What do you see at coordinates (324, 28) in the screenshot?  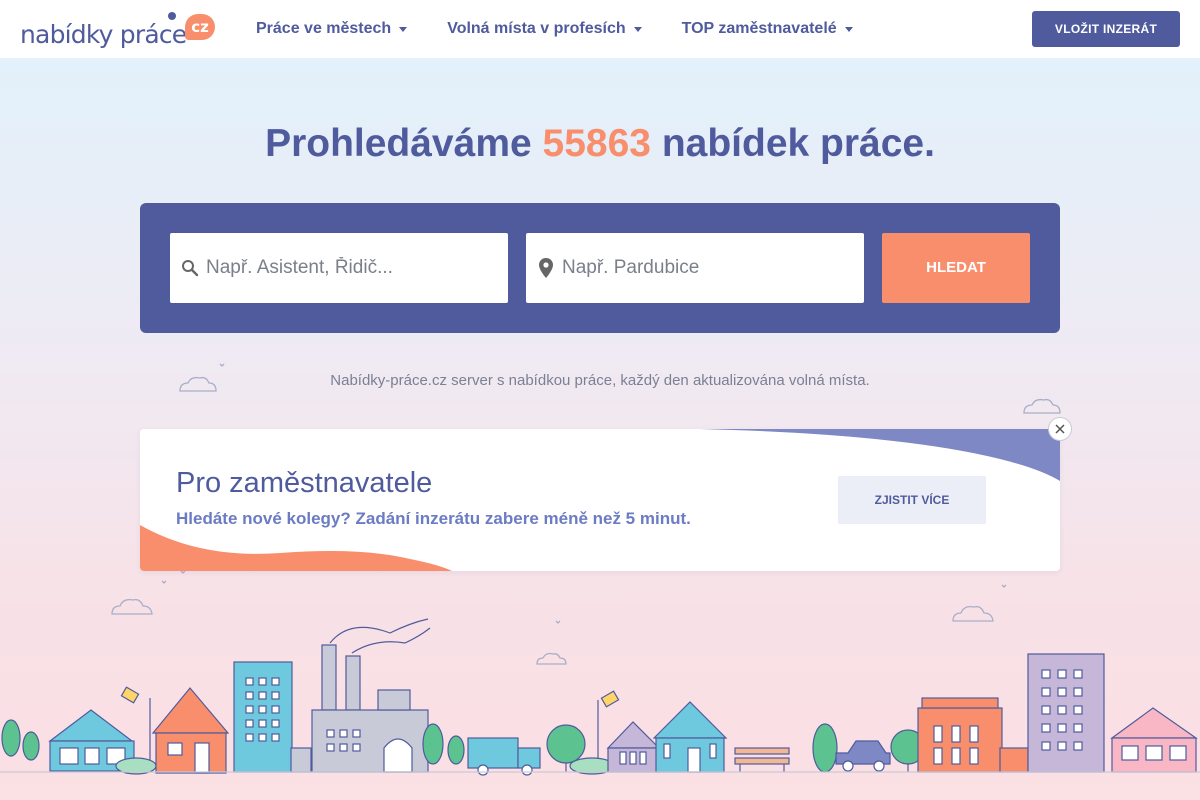 I see `nav-item-label: Práce ve městech` at bounding box center [324, 28].